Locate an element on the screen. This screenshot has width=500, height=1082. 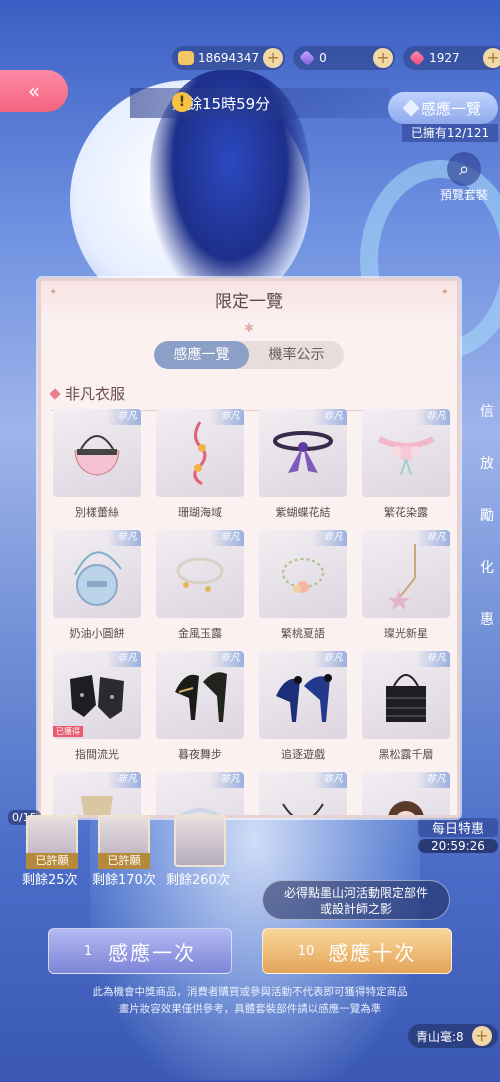
section-header: 非凡衣服 is located at coordinates (253, 393).